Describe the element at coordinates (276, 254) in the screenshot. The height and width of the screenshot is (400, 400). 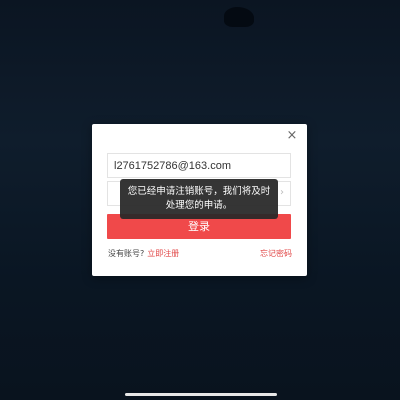
I see `forgot-password-link: 忘记密码` at that location.